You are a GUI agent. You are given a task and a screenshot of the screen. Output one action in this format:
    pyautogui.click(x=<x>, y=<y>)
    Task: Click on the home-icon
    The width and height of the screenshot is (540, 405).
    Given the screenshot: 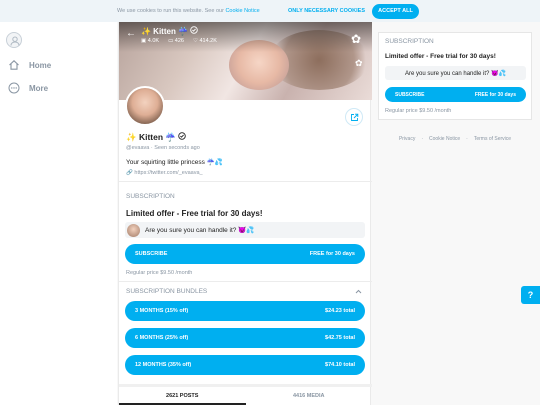 What is the action you would take?
    pyautogui.click(x=14, y=65)
    